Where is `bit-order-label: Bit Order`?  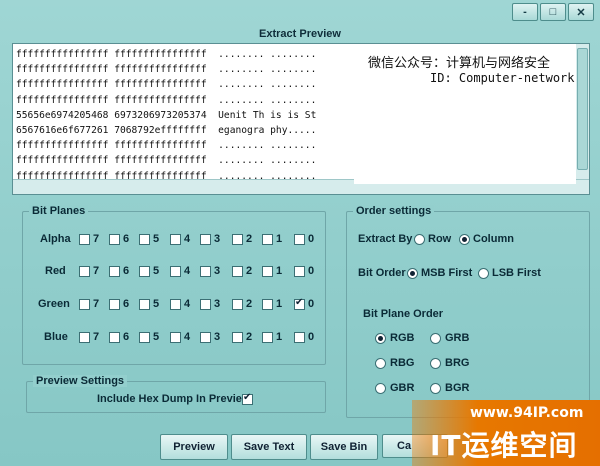 bit-order-label: Bit Order is located at coordinates (382, 273).